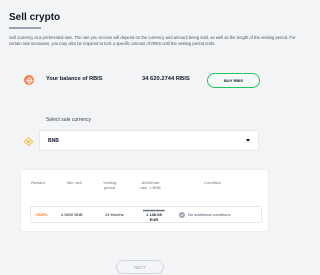 The height and width of the screenshot is (275, 320). Describe the element at coordinates (140, 267) in the screenshot. I see `next-button: NEXT` at that location.